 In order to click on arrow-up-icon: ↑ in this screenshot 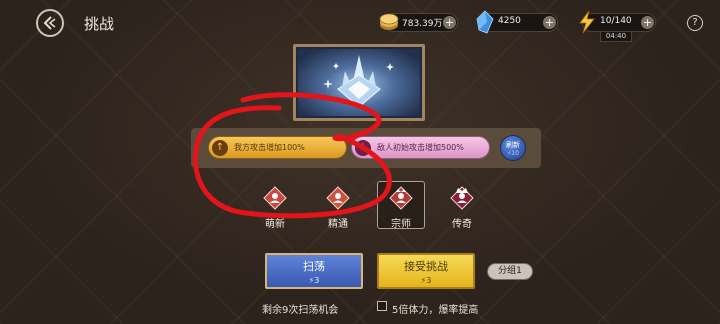, I will do `click(220, 148)`.